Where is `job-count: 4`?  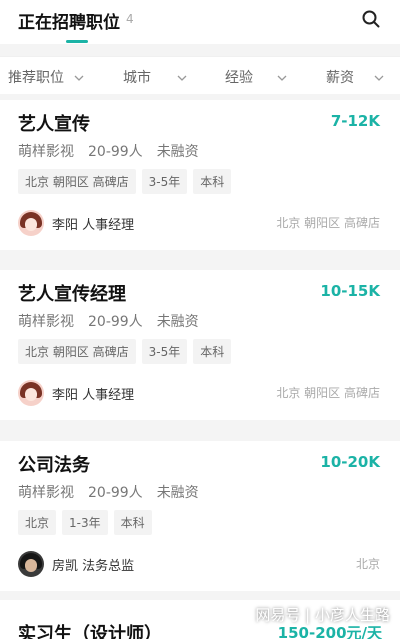
job-count: 4 is located at coordinates (130, 19).